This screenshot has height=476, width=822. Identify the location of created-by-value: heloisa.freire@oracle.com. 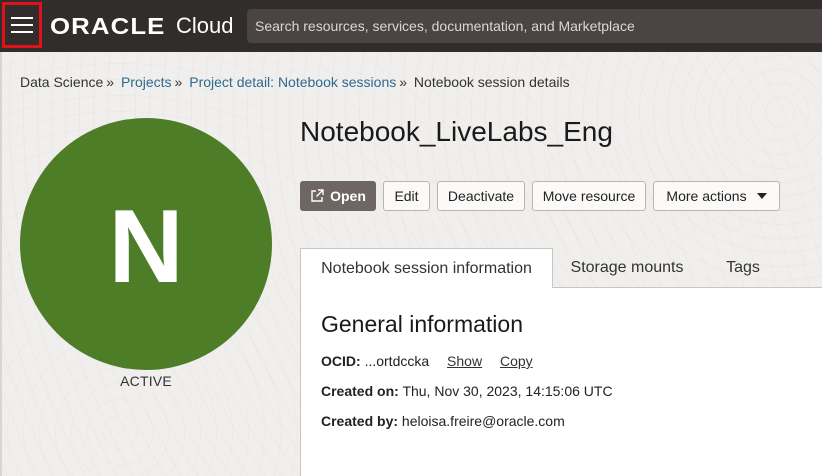
(483, 421).